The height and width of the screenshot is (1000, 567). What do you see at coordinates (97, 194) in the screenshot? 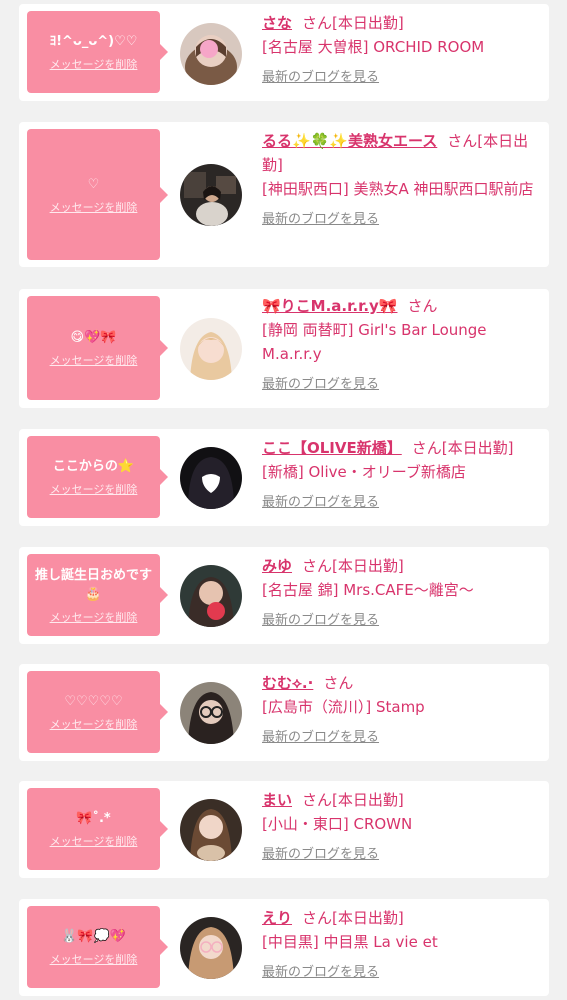
I see `message-bubble: ♡ メッセージを削除` at bounding box center [97, 194].